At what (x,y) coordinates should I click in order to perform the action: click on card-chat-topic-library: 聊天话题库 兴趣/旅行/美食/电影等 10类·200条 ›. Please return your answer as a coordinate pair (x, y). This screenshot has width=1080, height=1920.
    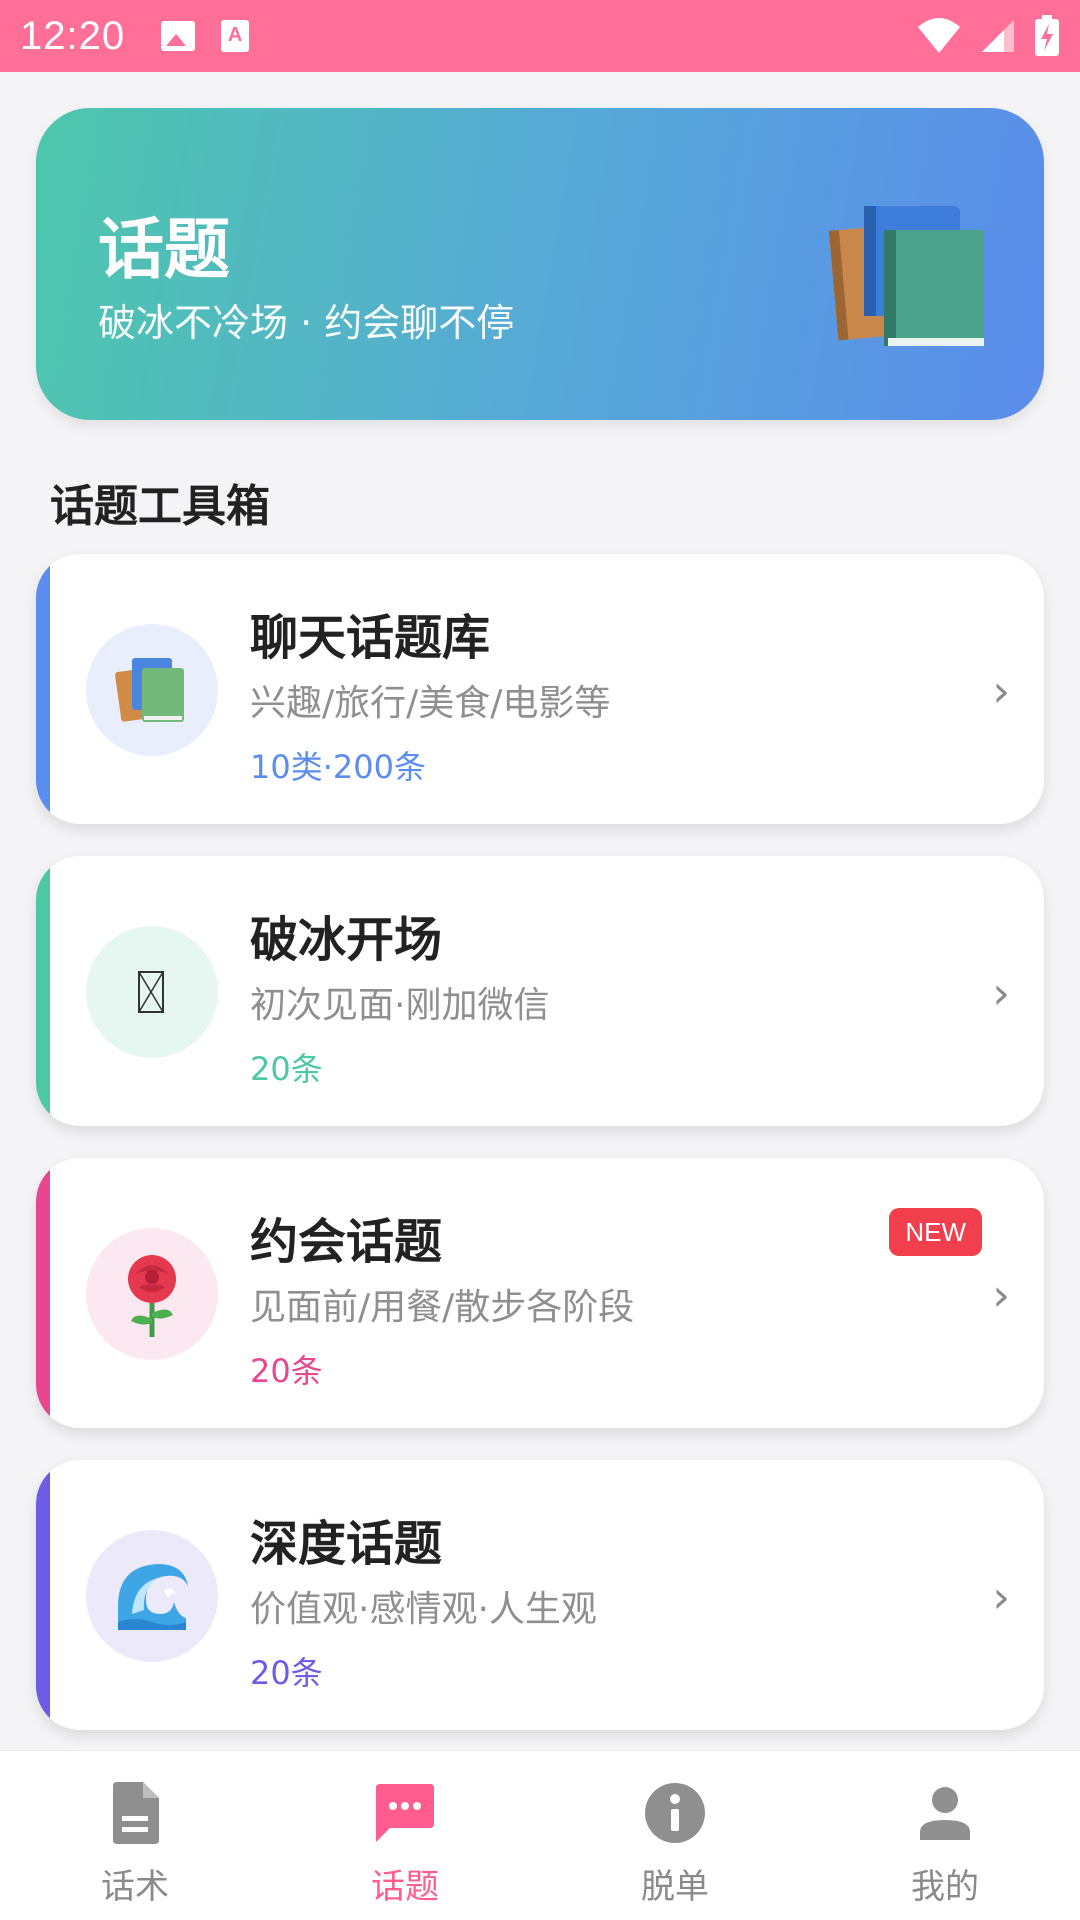
    Looking at the image, I should click on (540, 689).